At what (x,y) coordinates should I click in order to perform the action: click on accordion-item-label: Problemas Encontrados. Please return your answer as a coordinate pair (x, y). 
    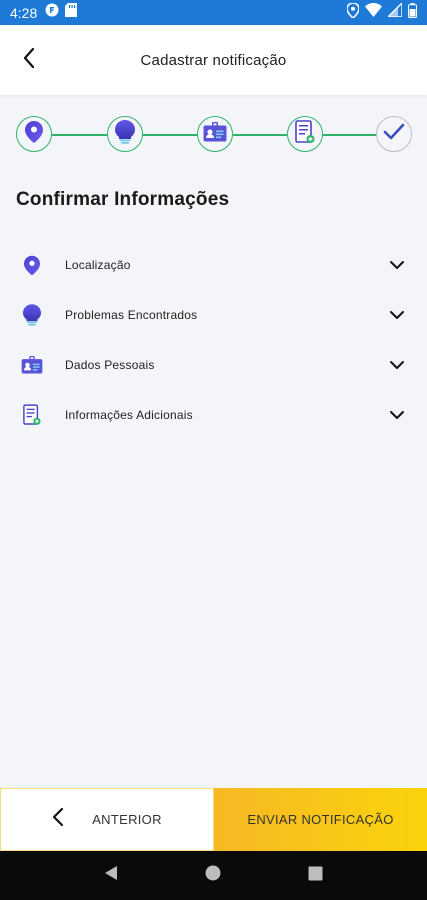
    Looking at the image, I should click on (131, 315).